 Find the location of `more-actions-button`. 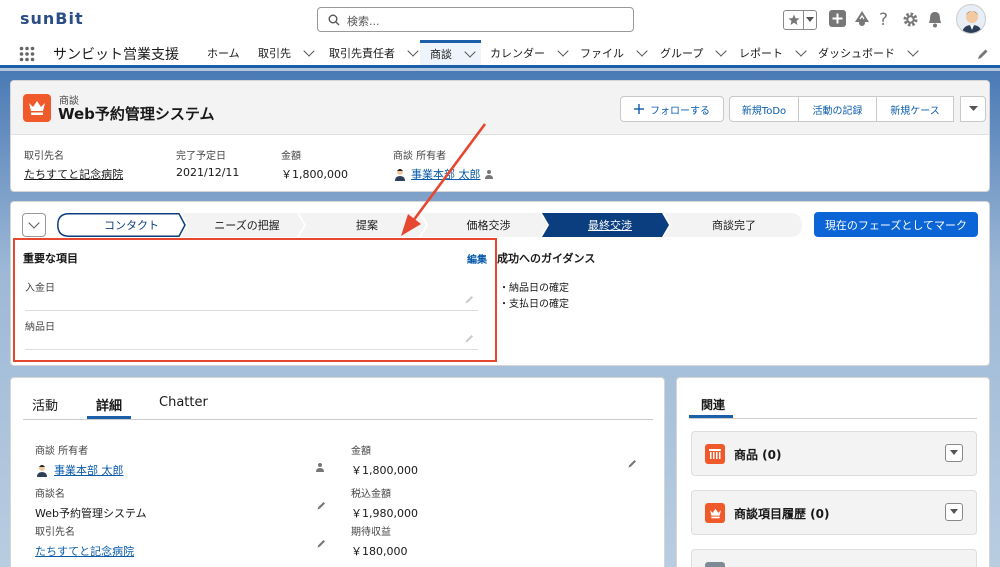

more-actions-button is located at coordinates (973, 109).